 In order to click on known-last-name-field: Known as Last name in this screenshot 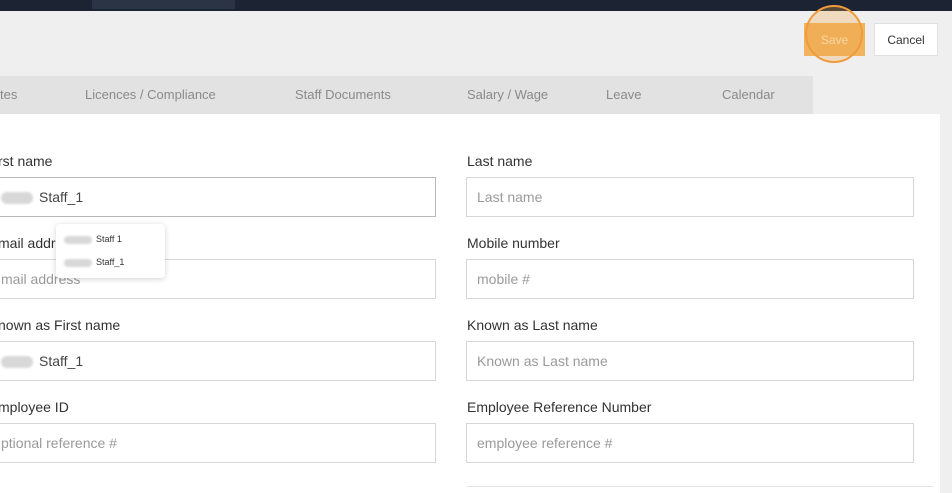, I will do `click(690, 361)`.